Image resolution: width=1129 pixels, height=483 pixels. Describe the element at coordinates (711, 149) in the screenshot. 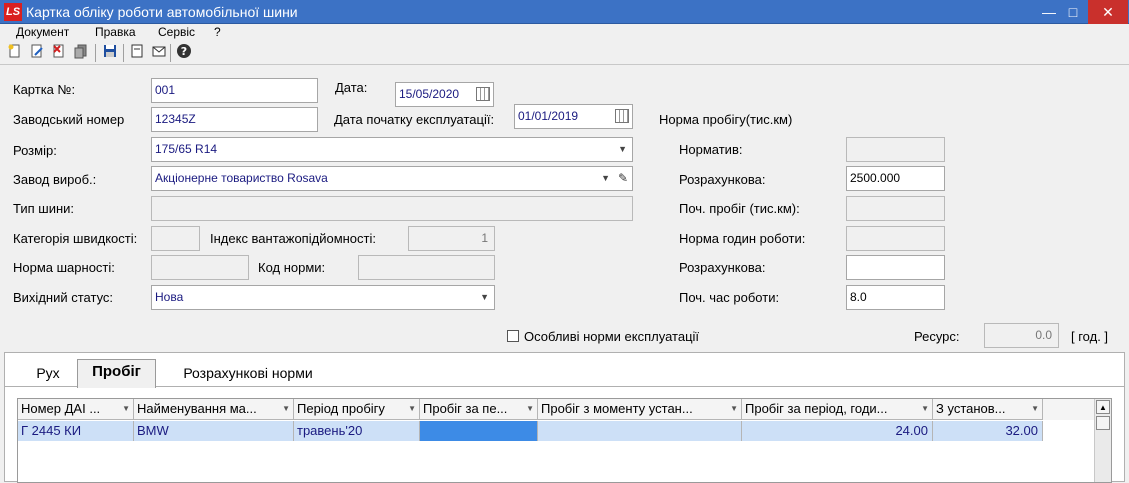

I see `normative-label: Норматив:` at that location.